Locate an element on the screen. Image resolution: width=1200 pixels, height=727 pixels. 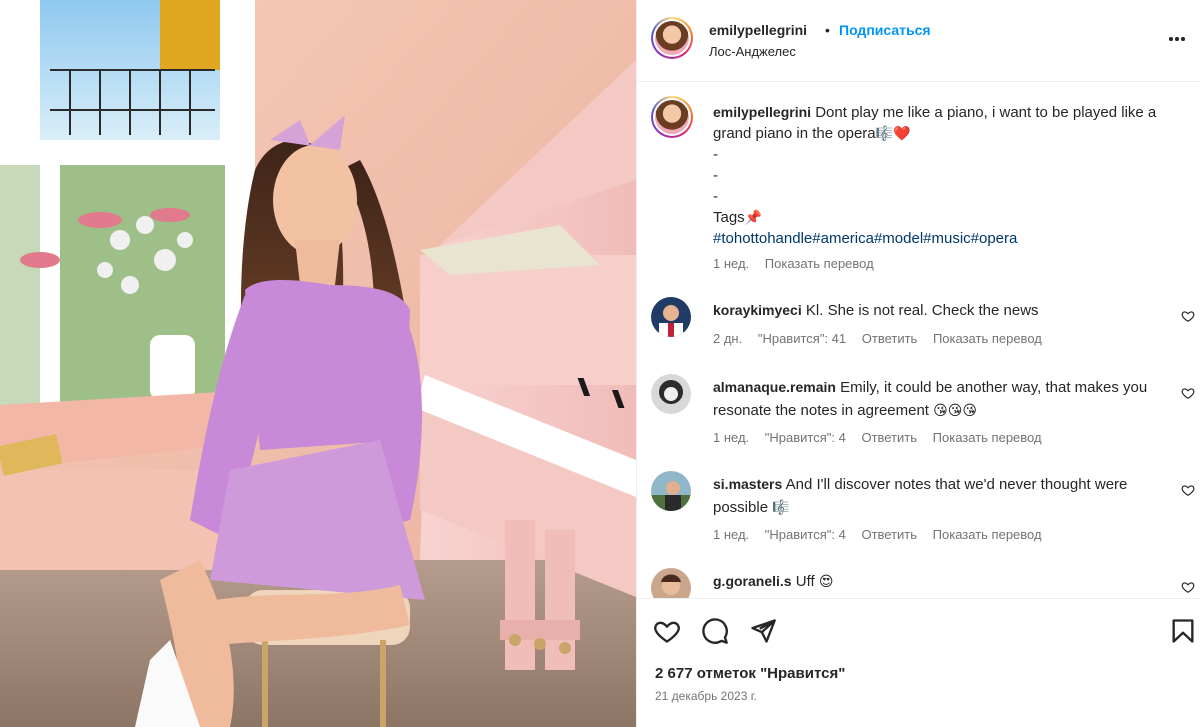
caption-time: 1 нед. is located at coordinates (731, 263).